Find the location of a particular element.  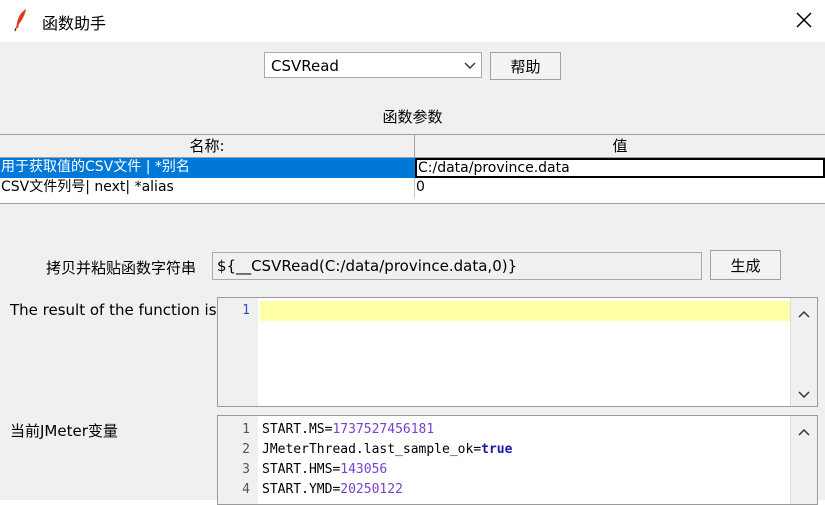

params-section-title: 函数参数 is located at coordinates (412, 117).